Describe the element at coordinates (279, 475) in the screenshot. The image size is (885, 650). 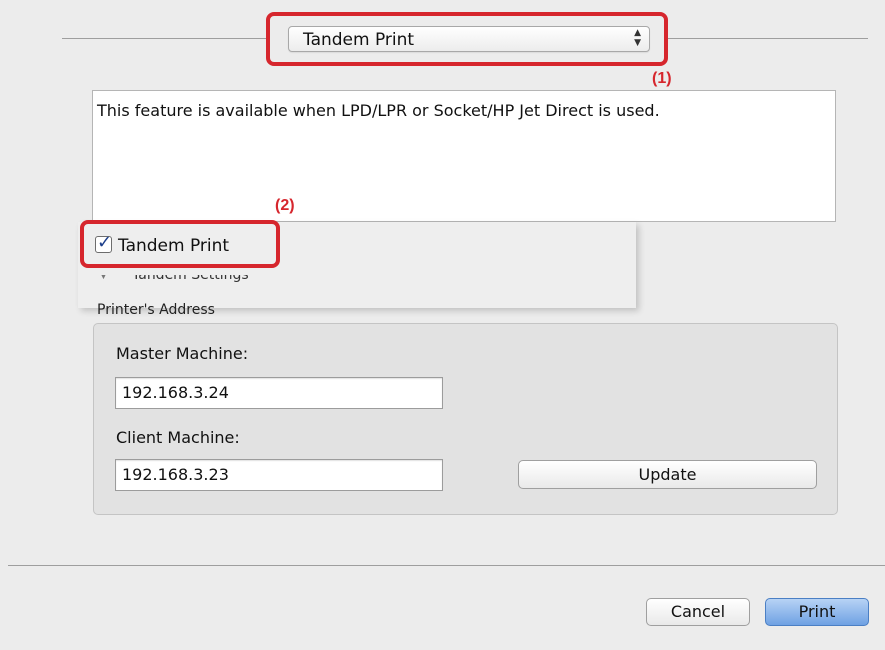
I see `client-machine-field: 192.168.3.23` at that location.